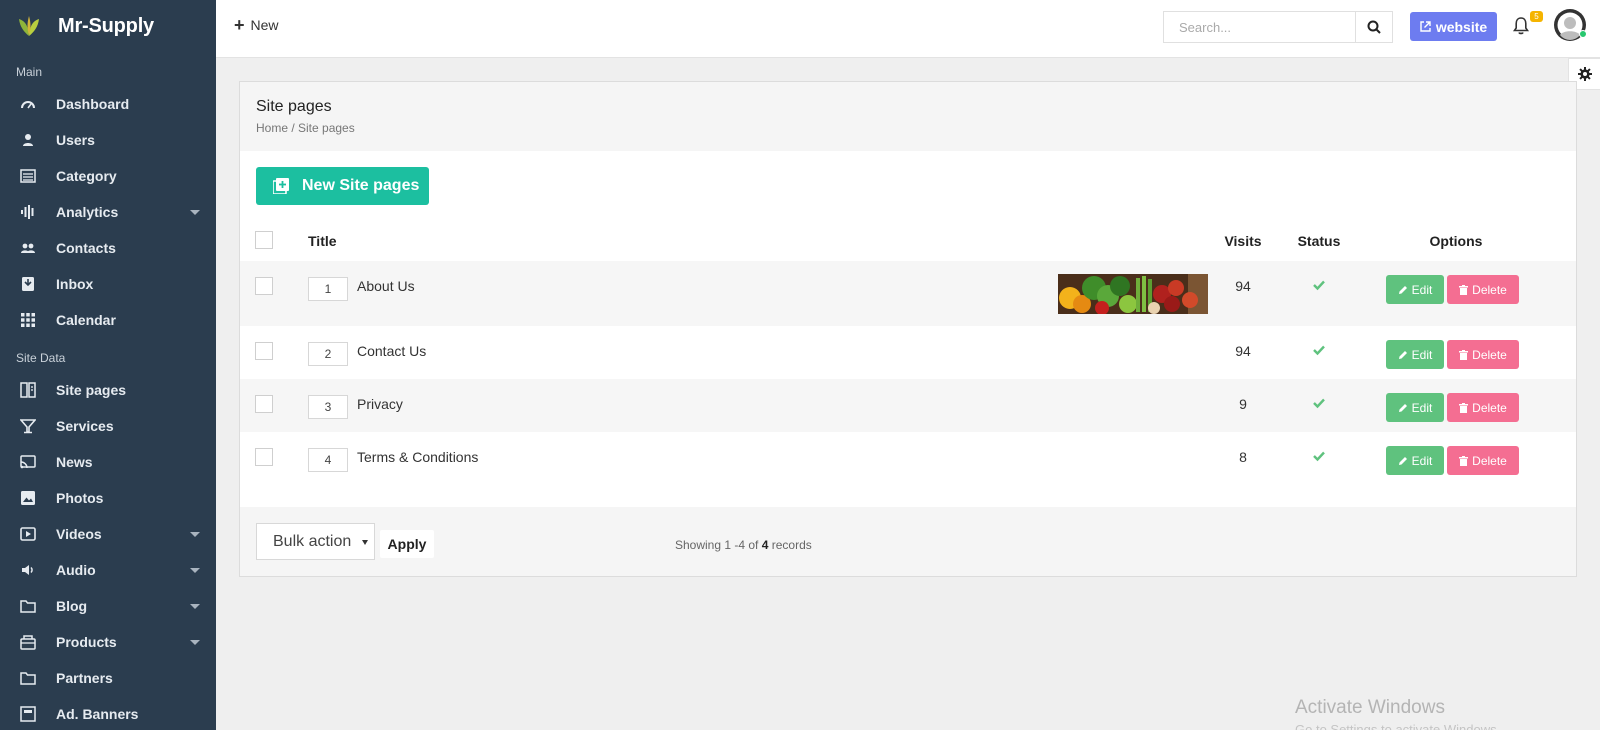  I want to click on select-all-checkbox, so click(264, 240).